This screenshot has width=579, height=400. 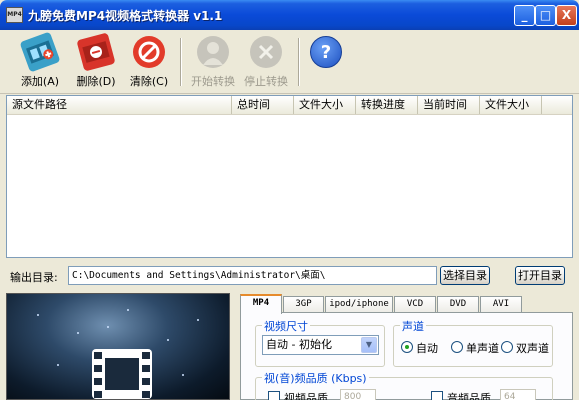 What do you see at coordinates (507, 347) in the screenshot?
I see `radio-stereo` at bounding box center [507, 347].